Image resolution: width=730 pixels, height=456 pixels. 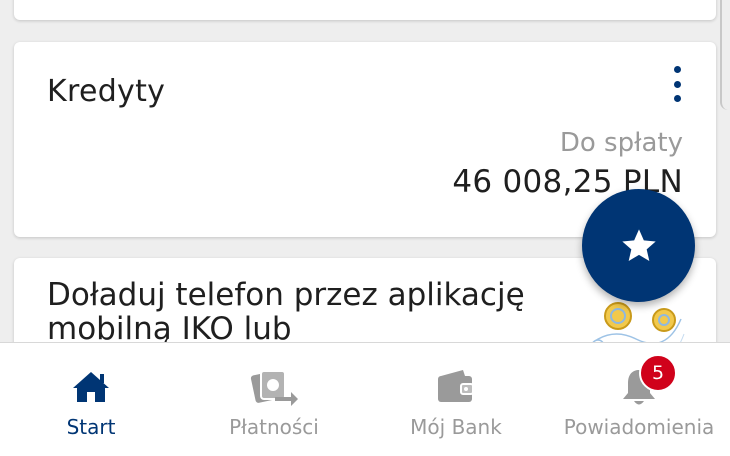 I want to click on home-icon, so click(x=91, y=387).